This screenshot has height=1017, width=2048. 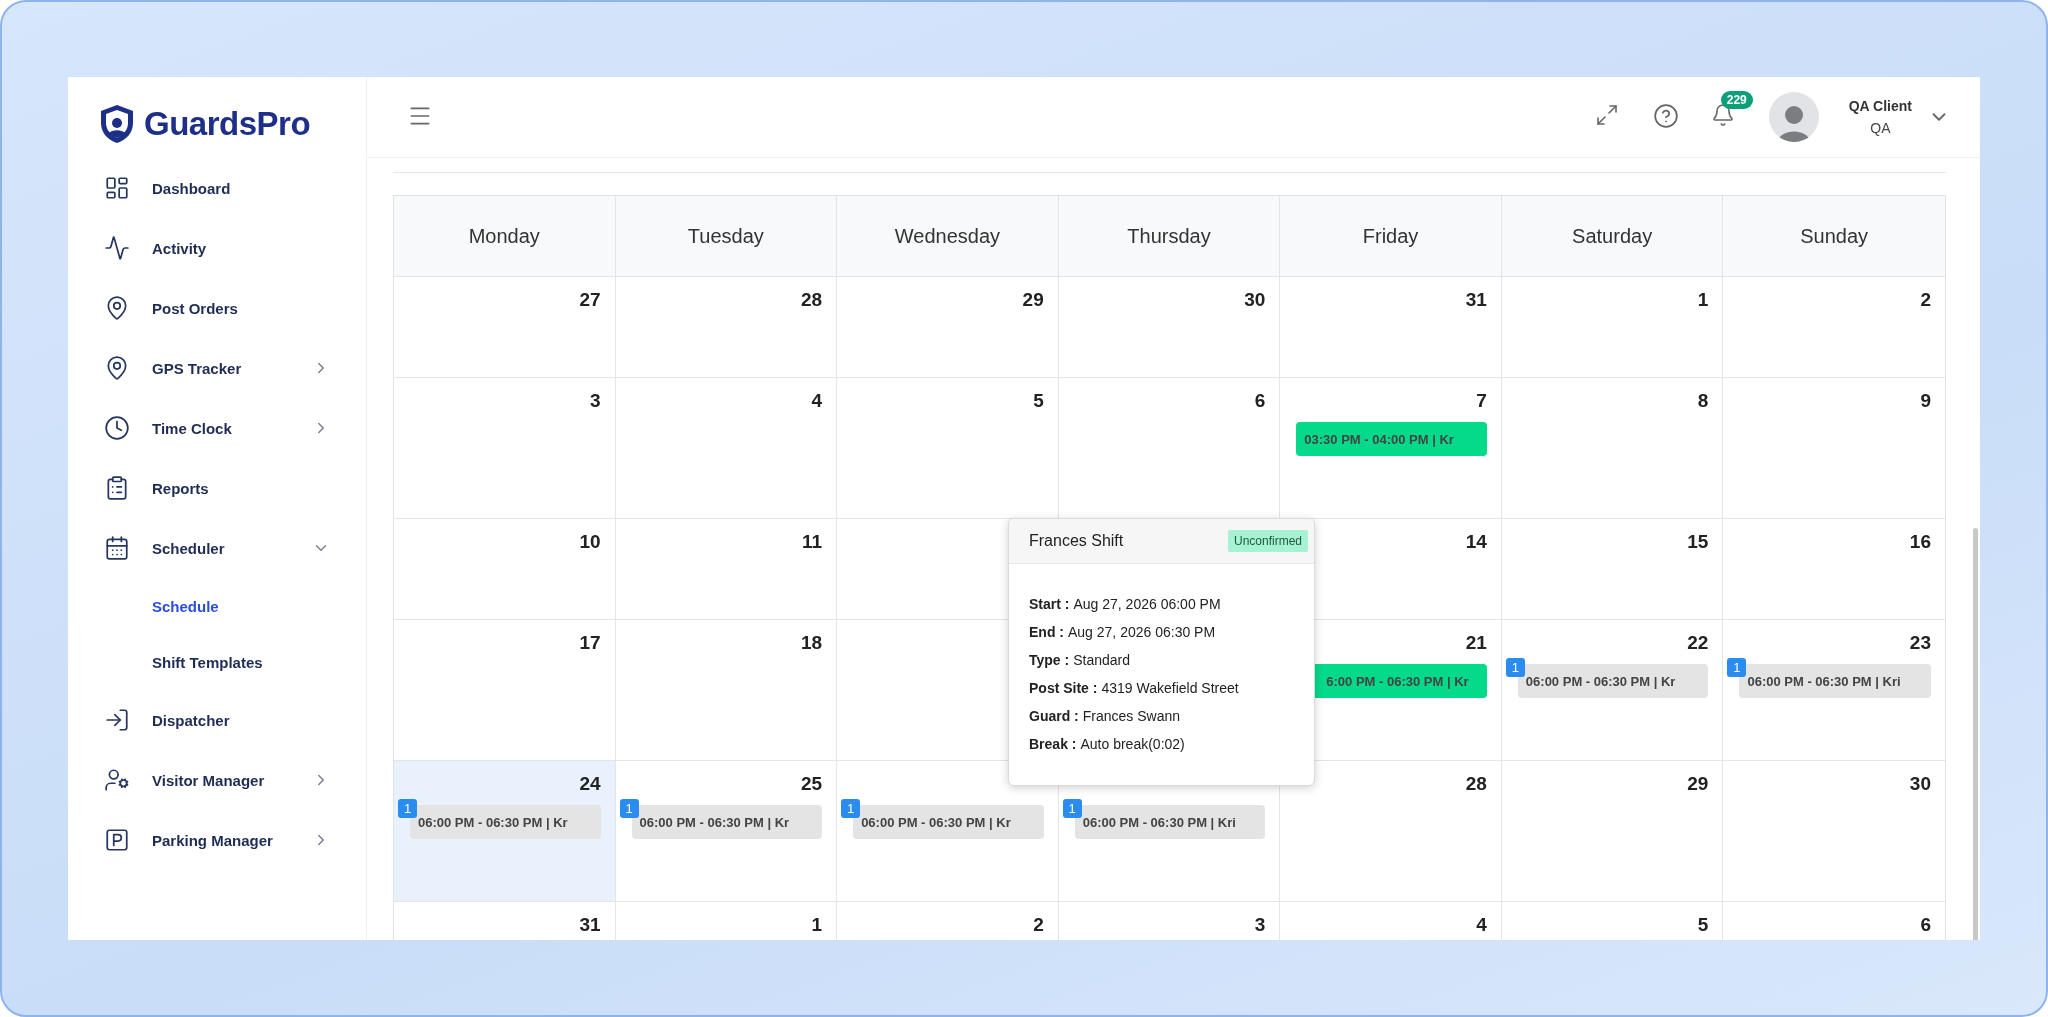 I want to click on weekday-header: Saturday, so click(x=1612, y=236).